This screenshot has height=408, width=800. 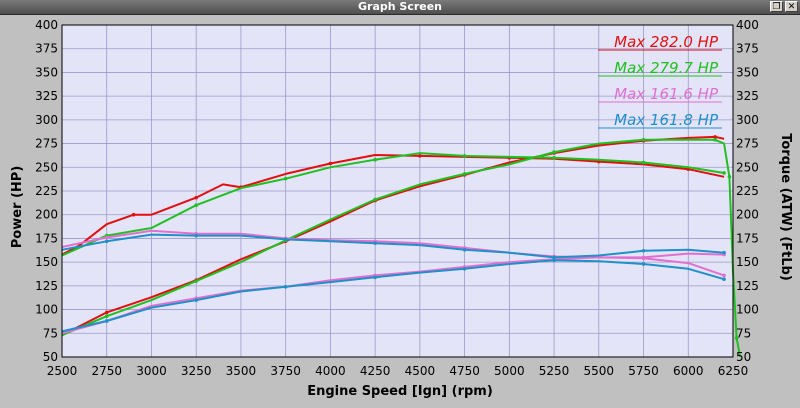 What do you see at coordinates (46, 72) in the screenshot?
I see `y-tick-label: 350` at bounding box center [46, 72].